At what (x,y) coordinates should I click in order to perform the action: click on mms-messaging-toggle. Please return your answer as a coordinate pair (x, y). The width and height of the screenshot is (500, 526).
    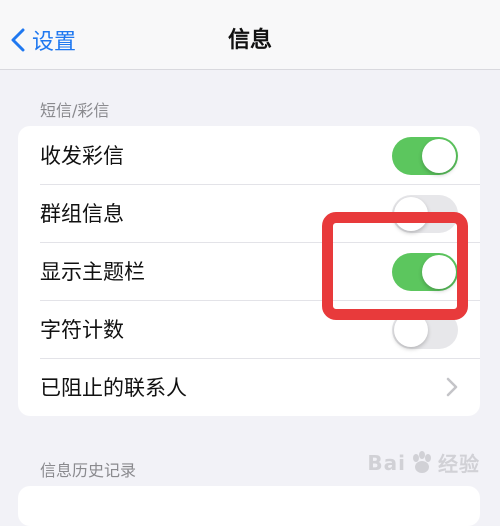
    Looking at the image, I should click on (425, 156).